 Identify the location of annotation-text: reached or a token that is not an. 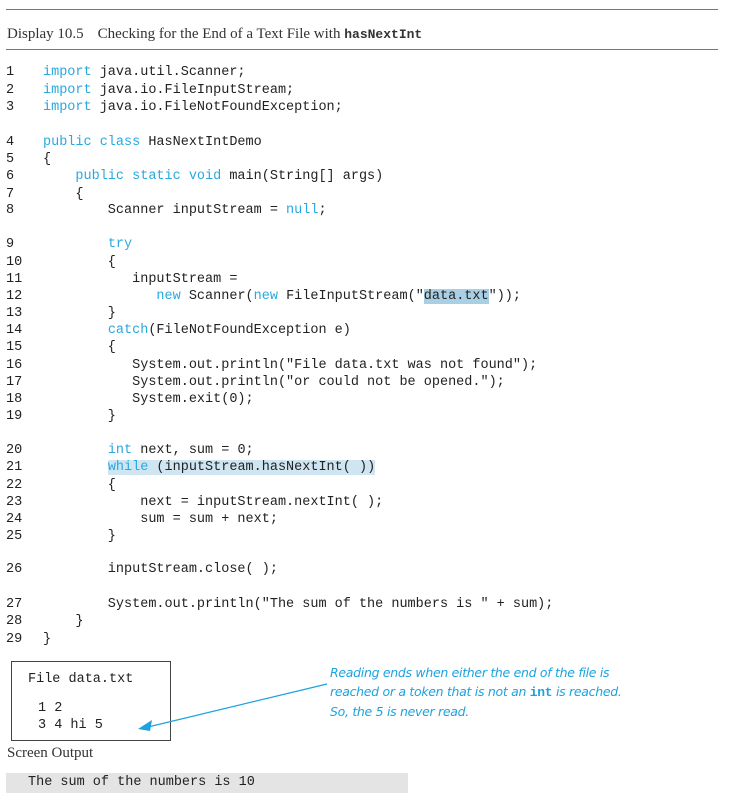
(430, 691).